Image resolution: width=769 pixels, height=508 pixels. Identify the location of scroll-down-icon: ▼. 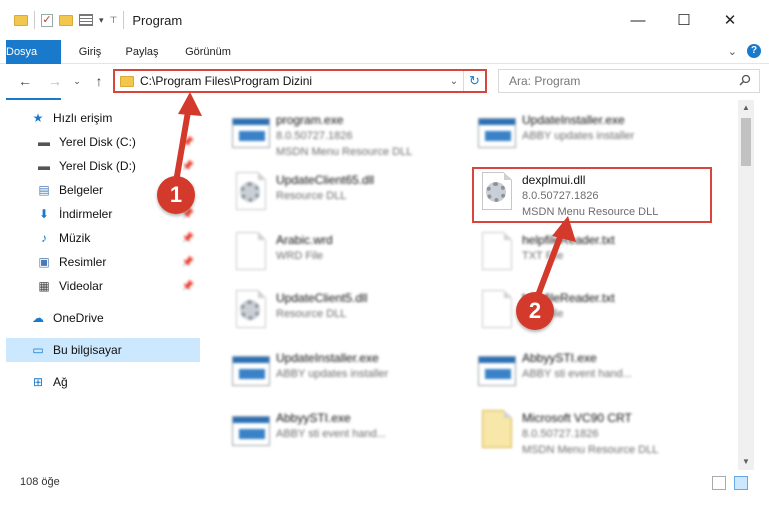
(746, 462).